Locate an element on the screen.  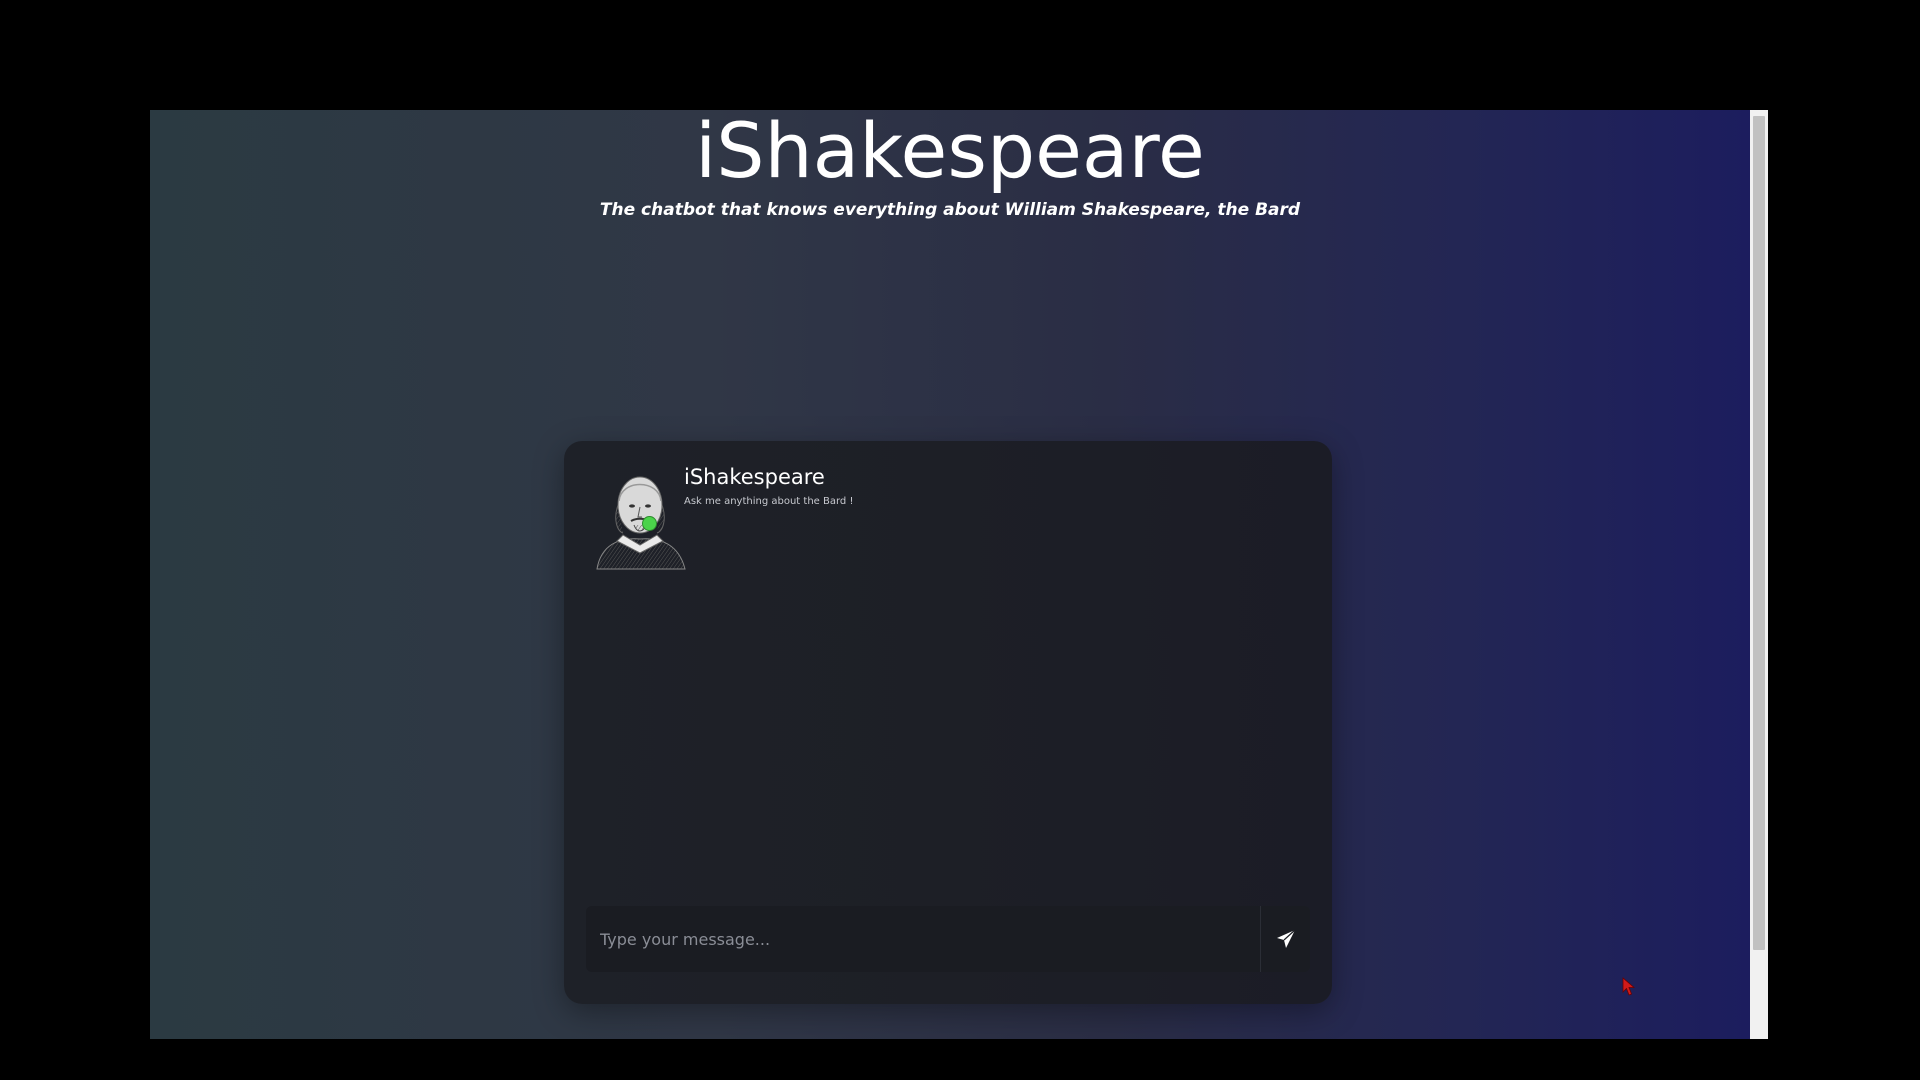
page-title: iShakespeare is located at coordinates (950, 152).